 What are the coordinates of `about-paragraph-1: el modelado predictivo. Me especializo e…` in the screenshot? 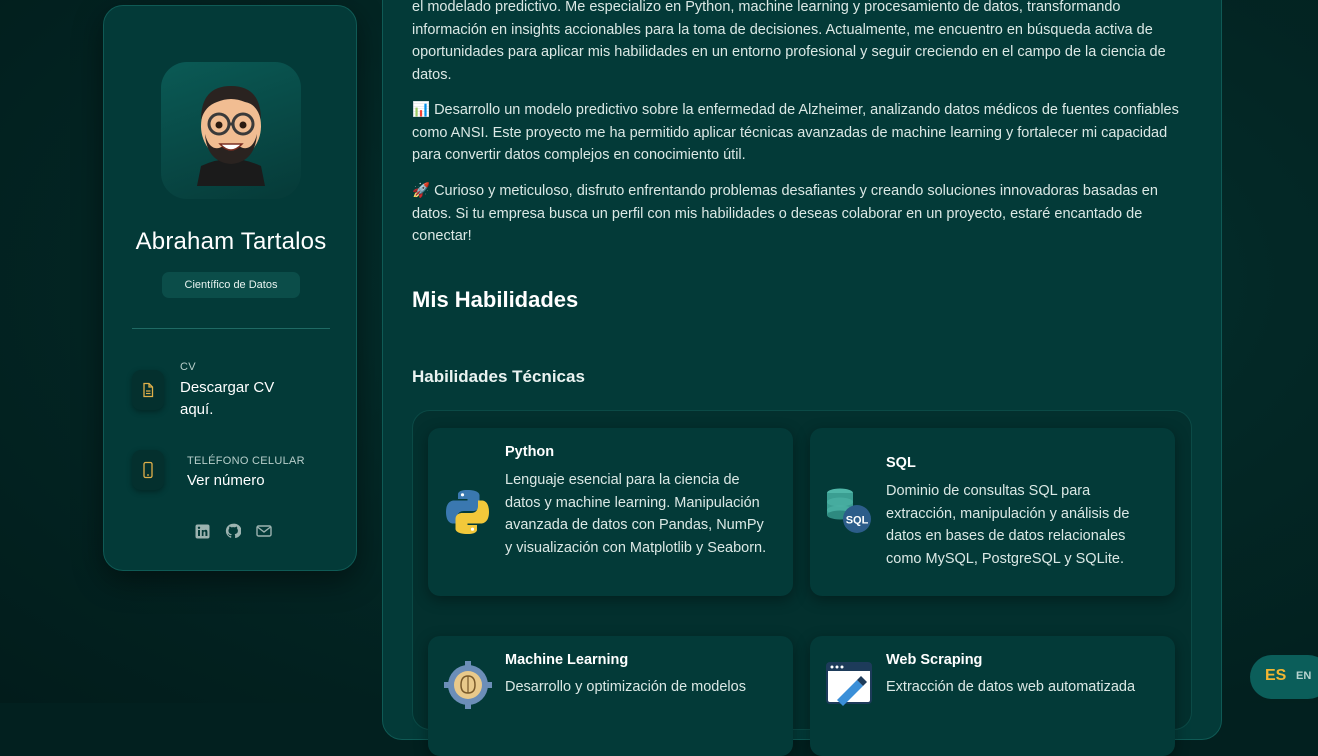 It's located at (789, 41).